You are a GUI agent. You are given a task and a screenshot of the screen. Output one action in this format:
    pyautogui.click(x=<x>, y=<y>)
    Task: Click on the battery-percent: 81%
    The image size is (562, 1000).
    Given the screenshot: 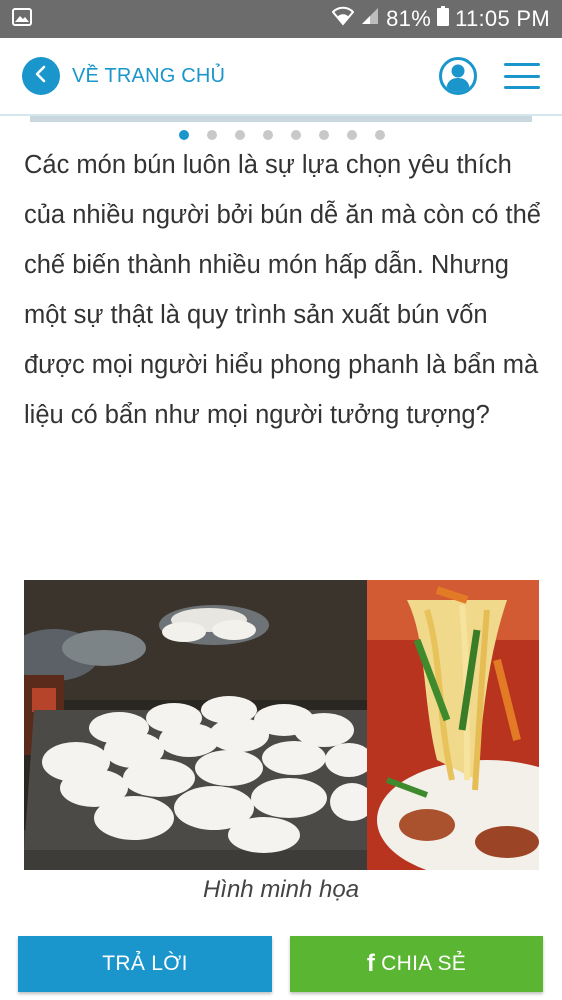 What is the action you would take?
    pyautogui.click(x=409, y=18)
    